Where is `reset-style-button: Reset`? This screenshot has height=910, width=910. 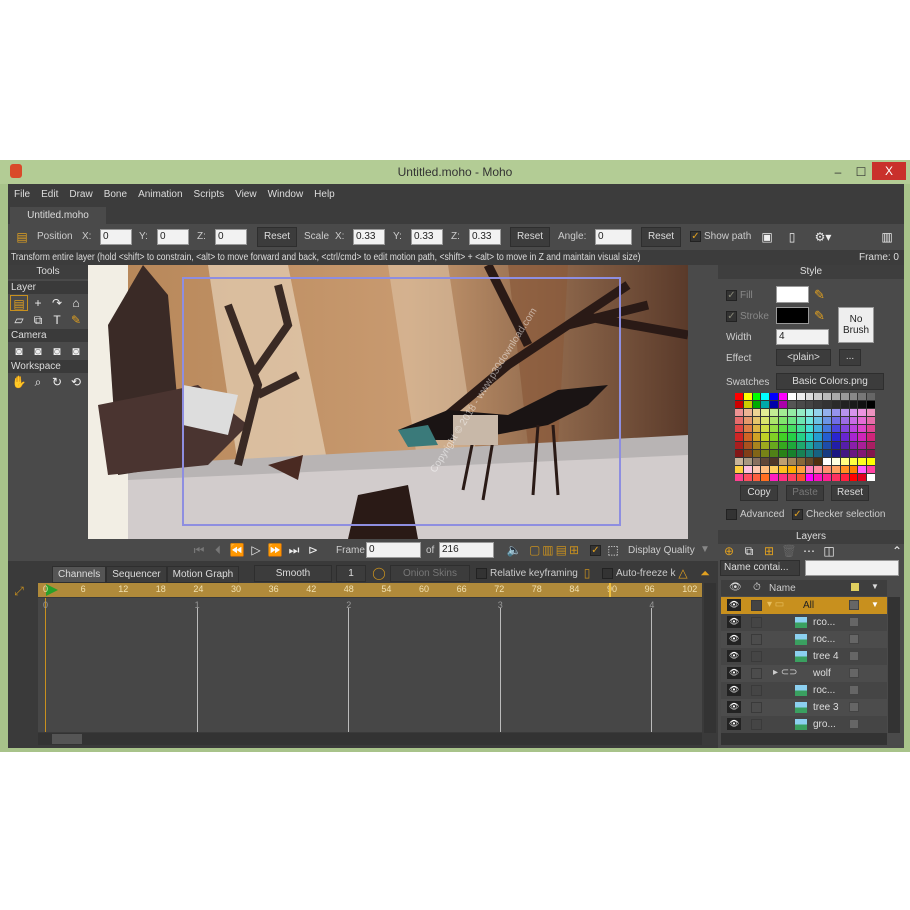 reset-style-button: Reset is located at coordinates (850, 493).